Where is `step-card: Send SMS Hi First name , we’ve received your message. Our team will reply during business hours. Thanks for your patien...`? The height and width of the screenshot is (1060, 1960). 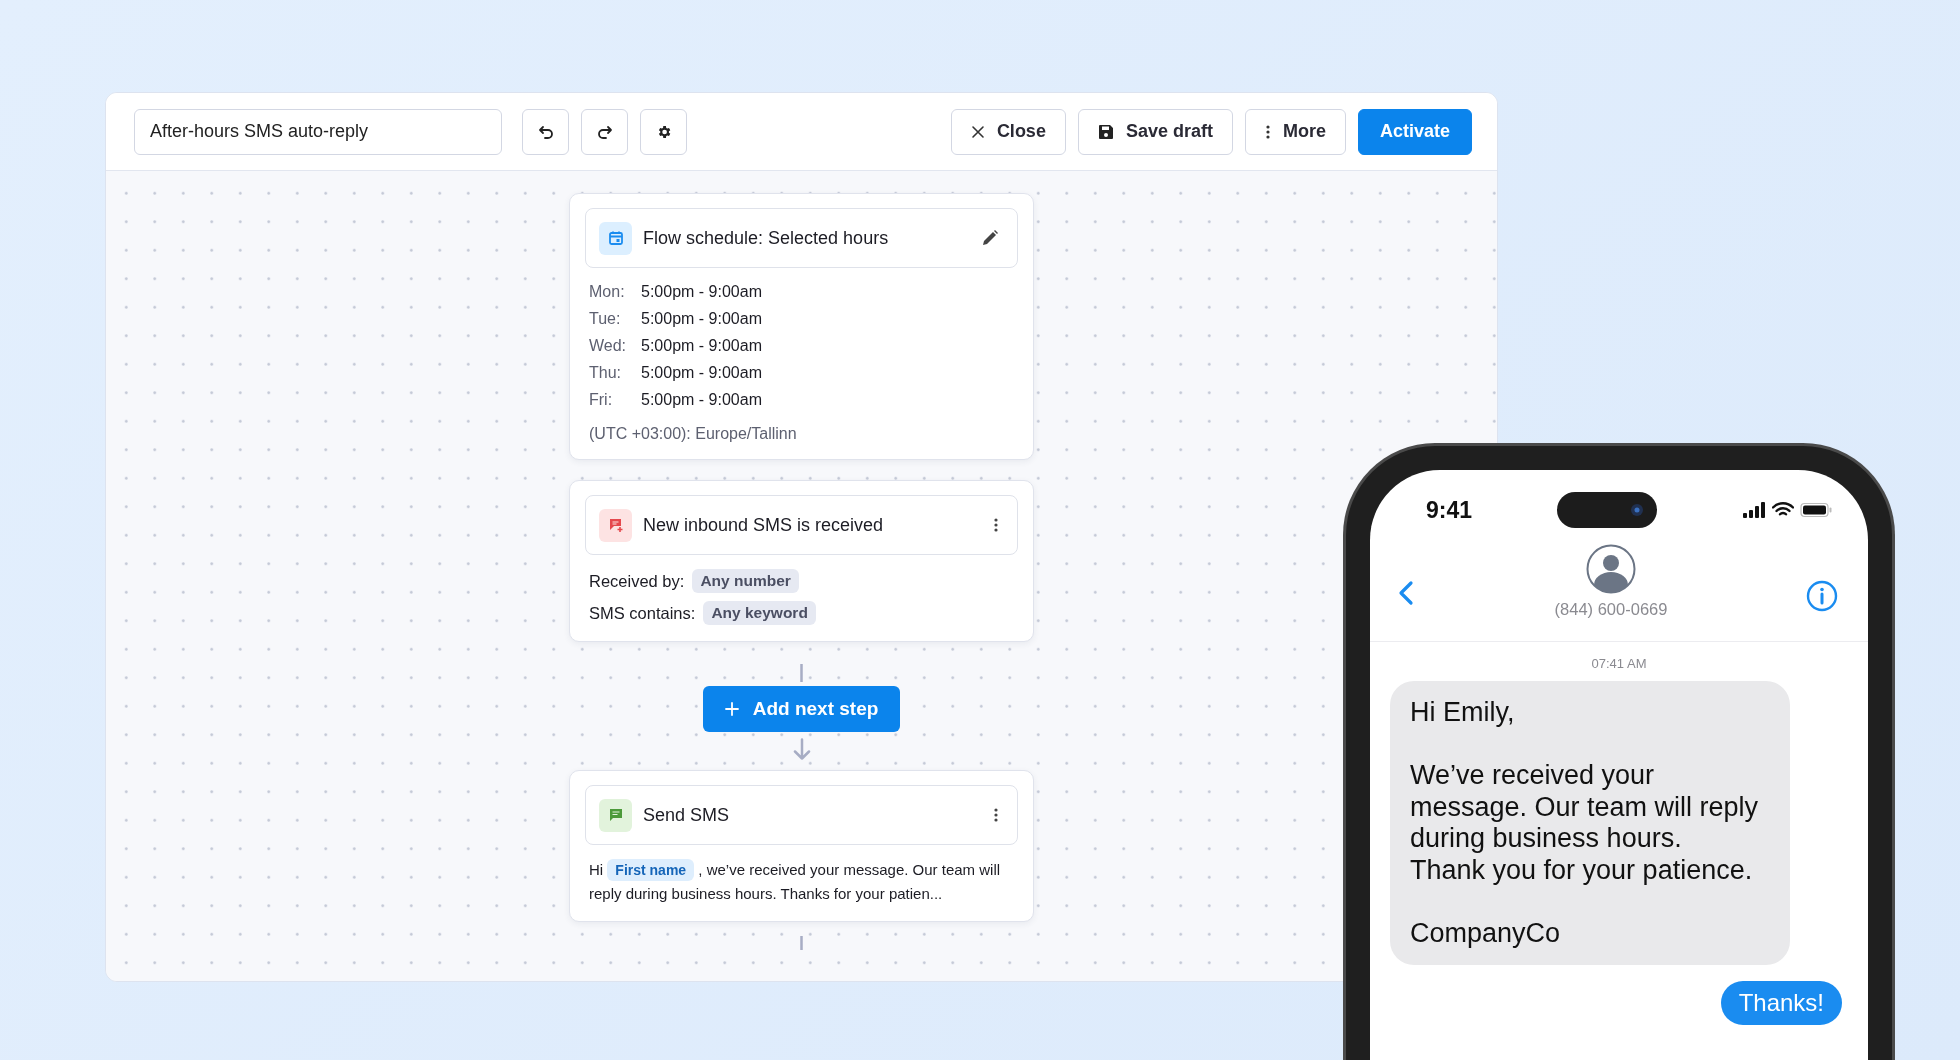 step-card: Send SMS Hi First name , we’ve received your message. Our team will reply during business hours. Thanks for your patien... is located at coordinates (801, 846).